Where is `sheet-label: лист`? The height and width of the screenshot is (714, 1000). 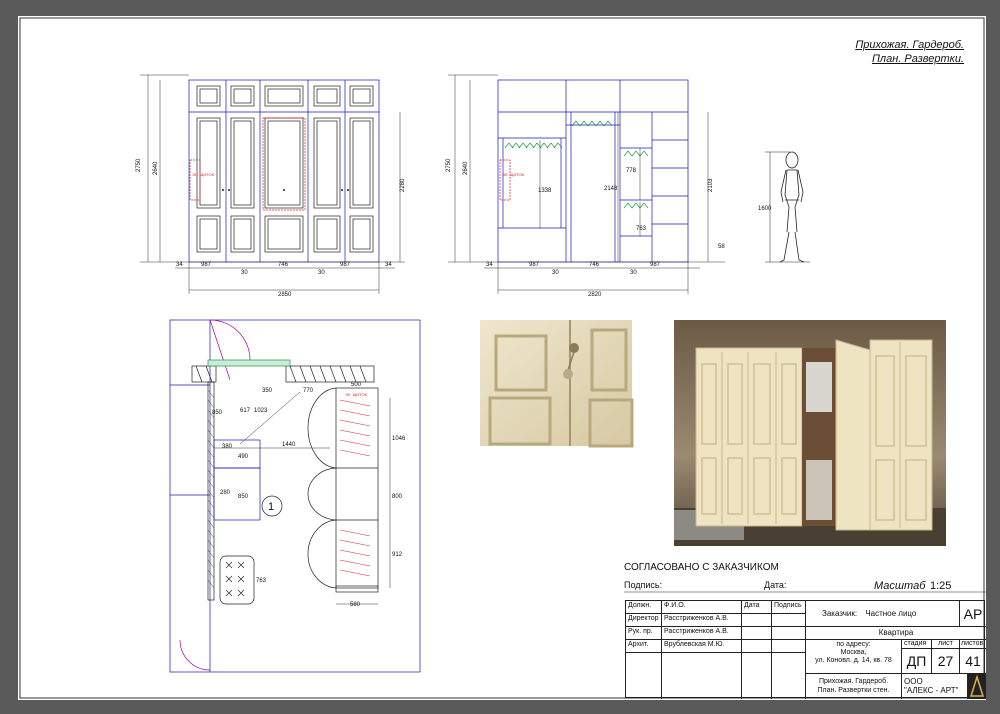 sheet-label: лист is located at coordinates (946, 644).